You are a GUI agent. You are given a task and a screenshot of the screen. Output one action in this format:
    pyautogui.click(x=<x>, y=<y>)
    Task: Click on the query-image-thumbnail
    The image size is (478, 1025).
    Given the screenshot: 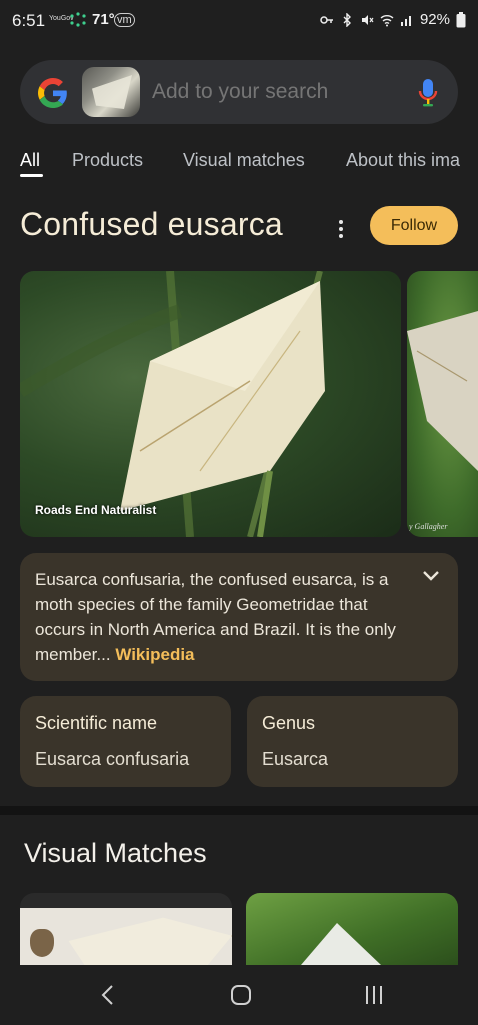 What is the action you would take?
    pyautogui.click(x=111, y=92)
    